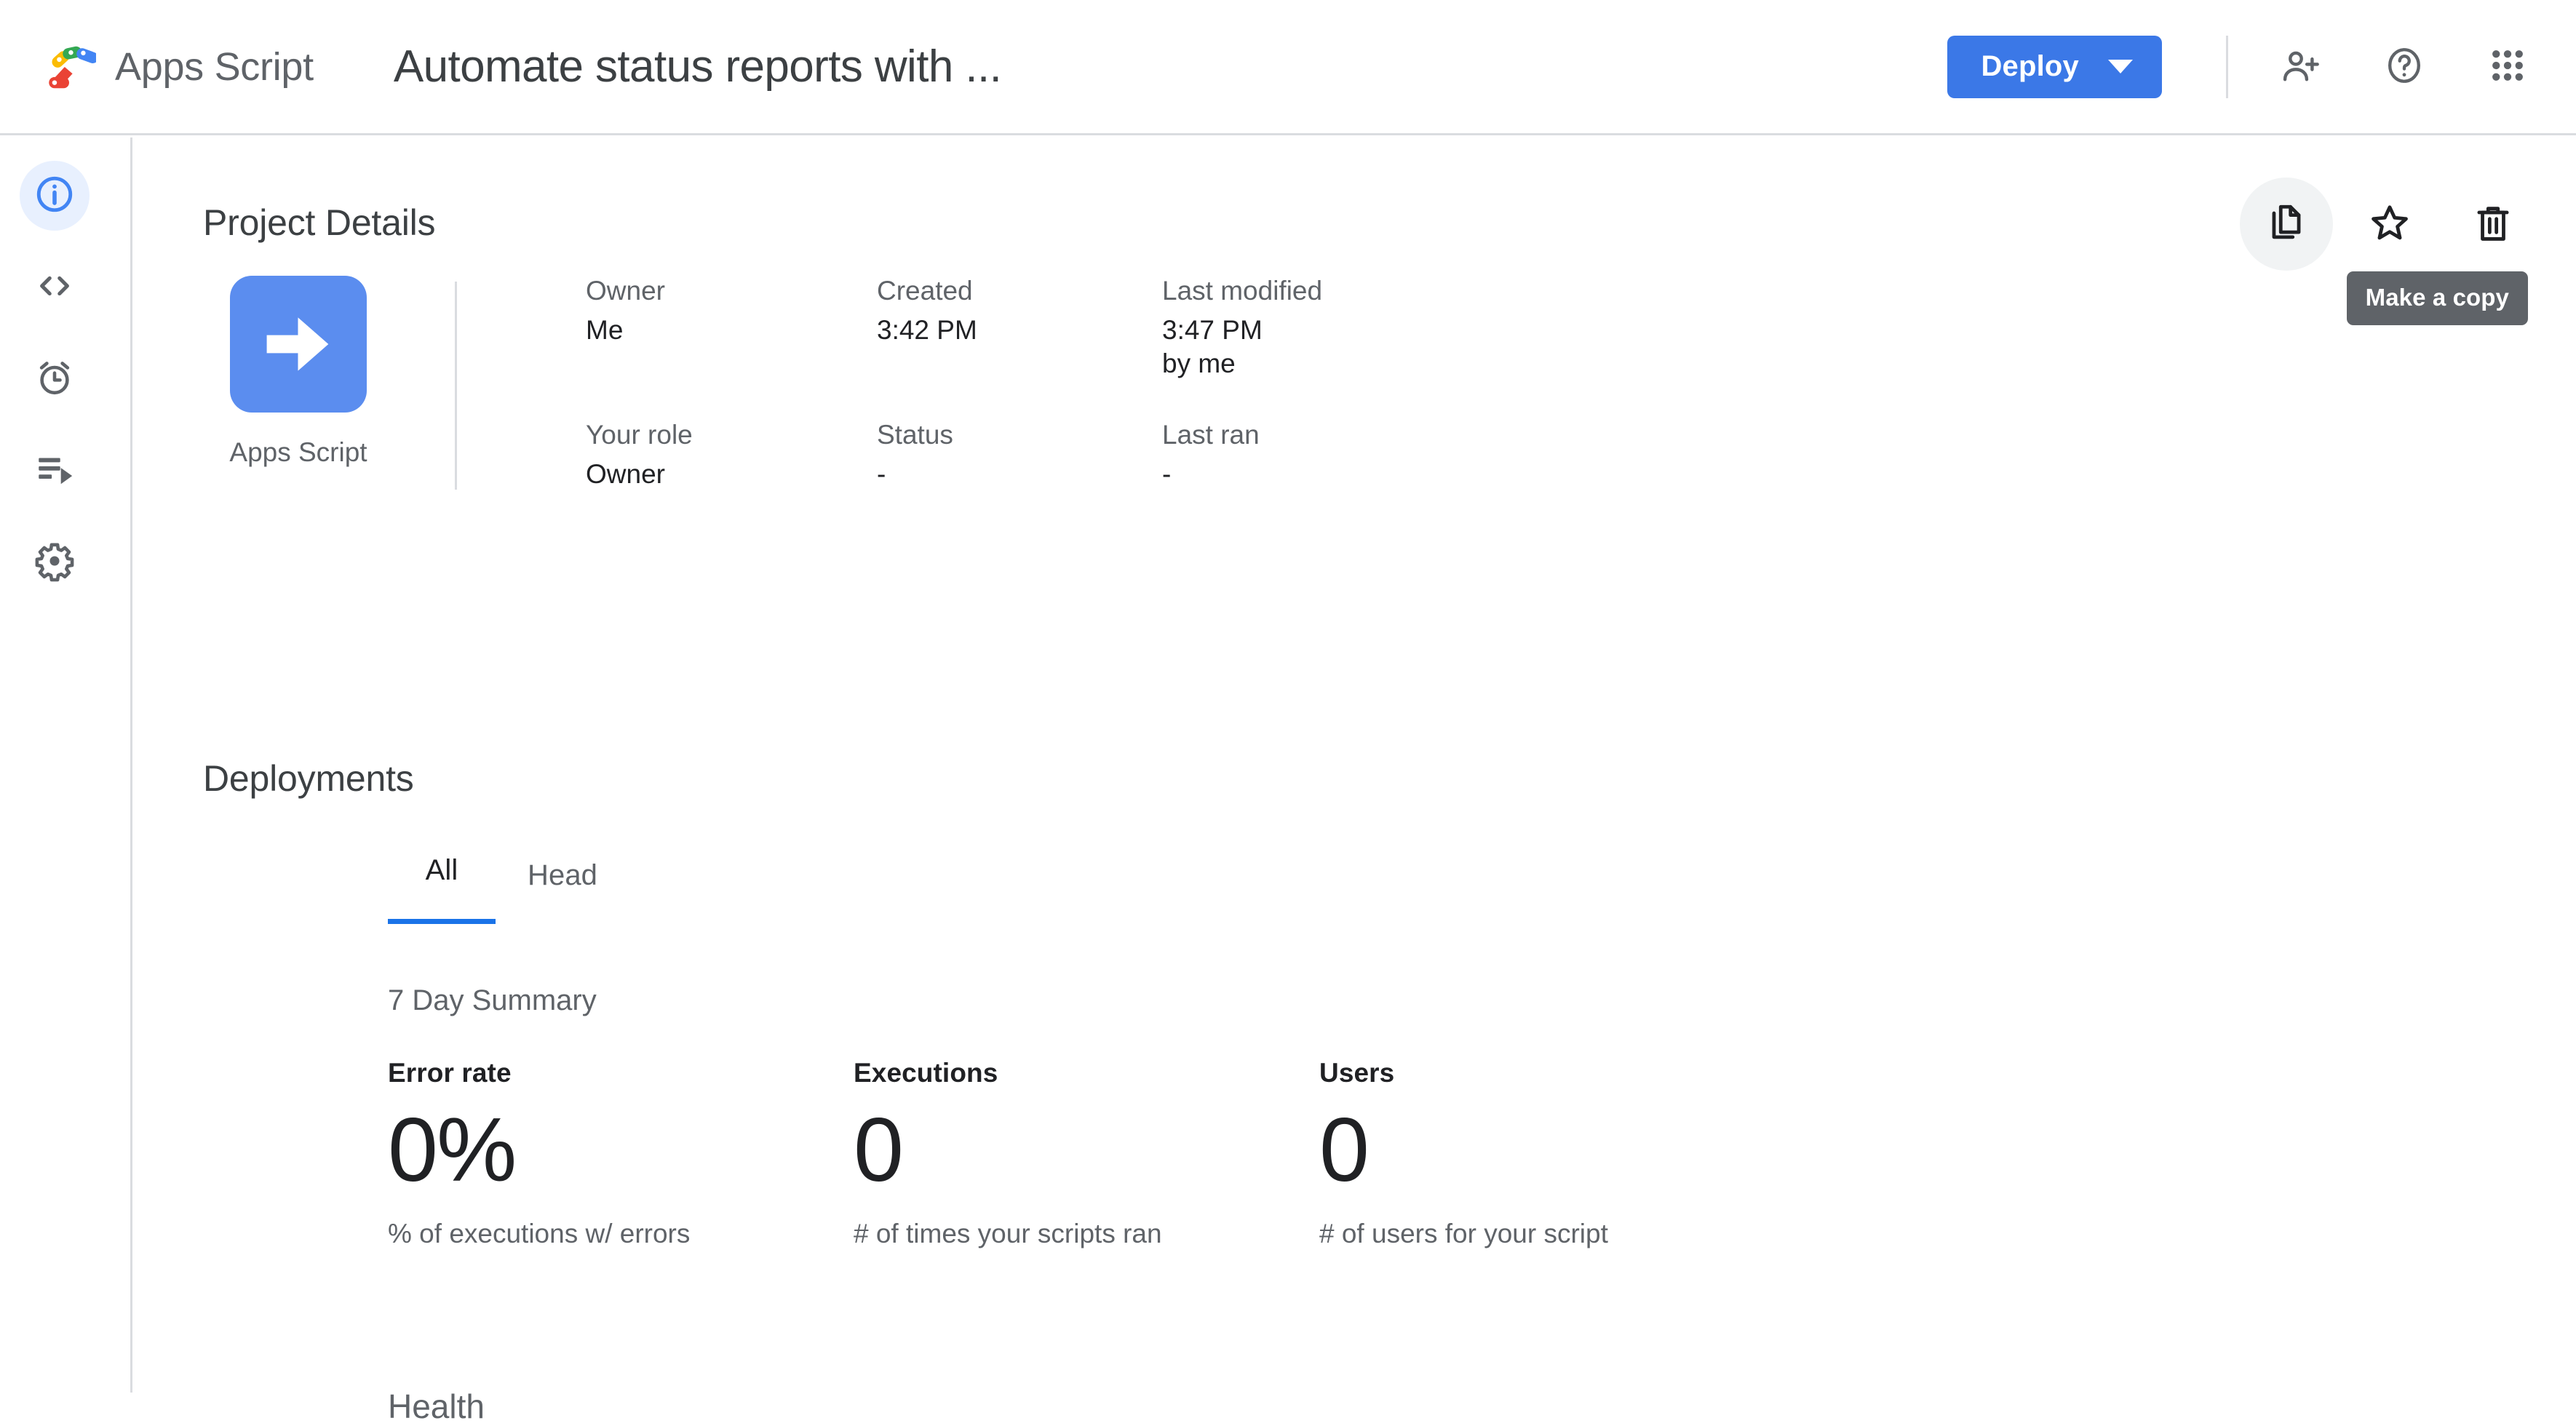  I want to click on field-value: Me, so click(605, 330).